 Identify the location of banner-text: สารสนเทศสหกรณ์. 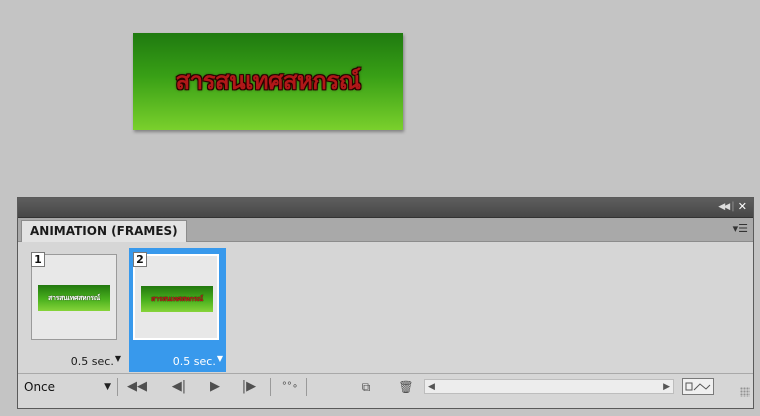
(268, 81).